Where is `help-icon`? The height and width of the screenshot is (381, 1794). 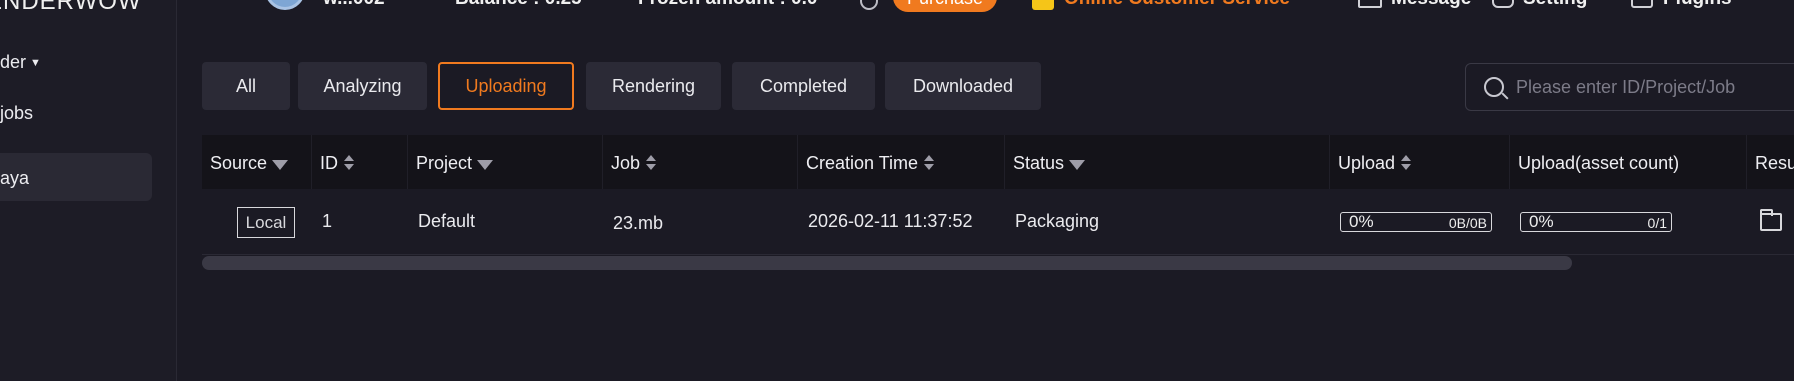
help-icon is located at coordinates (869, 5).